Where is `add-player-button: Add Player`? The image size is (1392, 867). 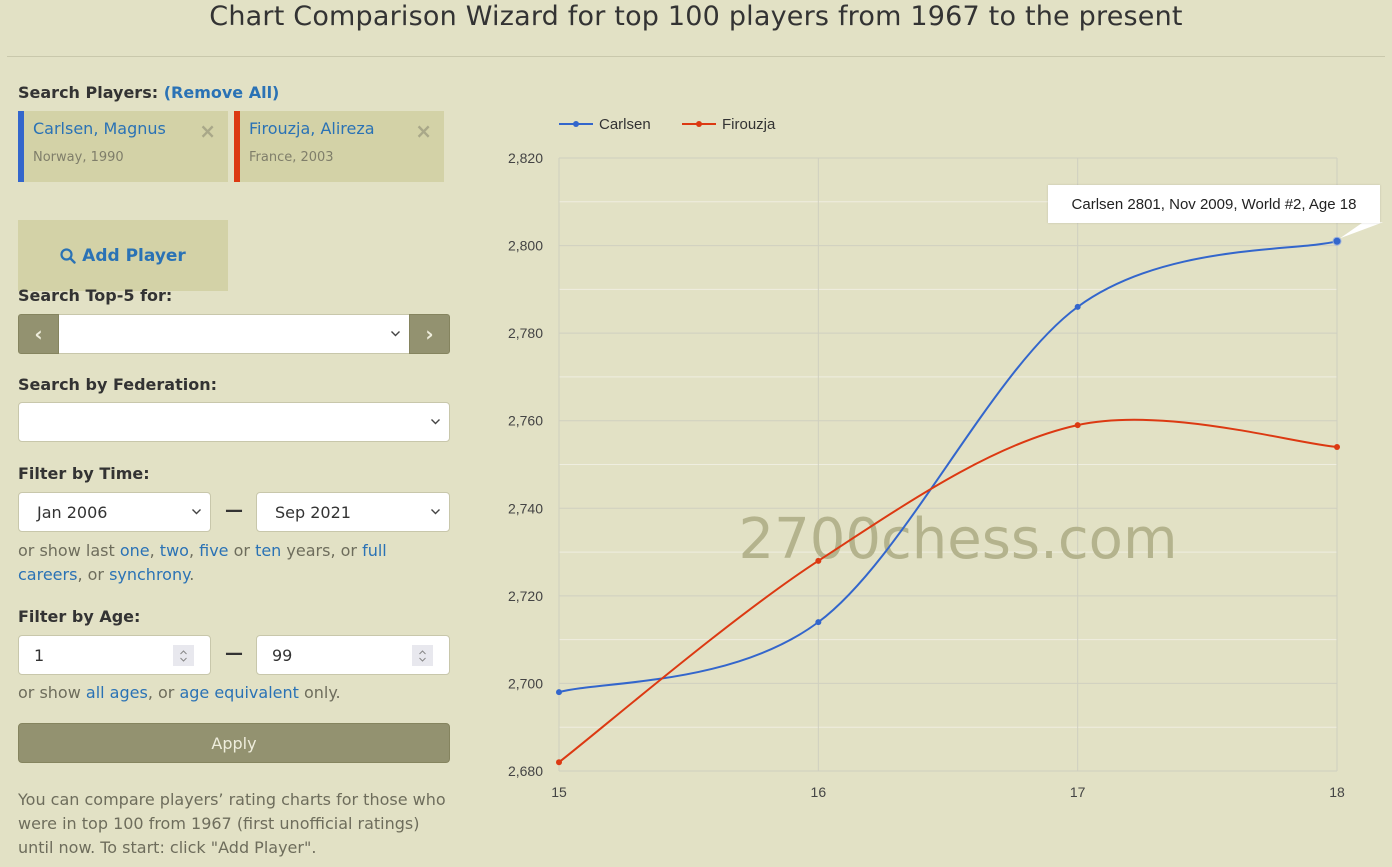 add-player-button: Add Player is located at coordinates (123, 255).